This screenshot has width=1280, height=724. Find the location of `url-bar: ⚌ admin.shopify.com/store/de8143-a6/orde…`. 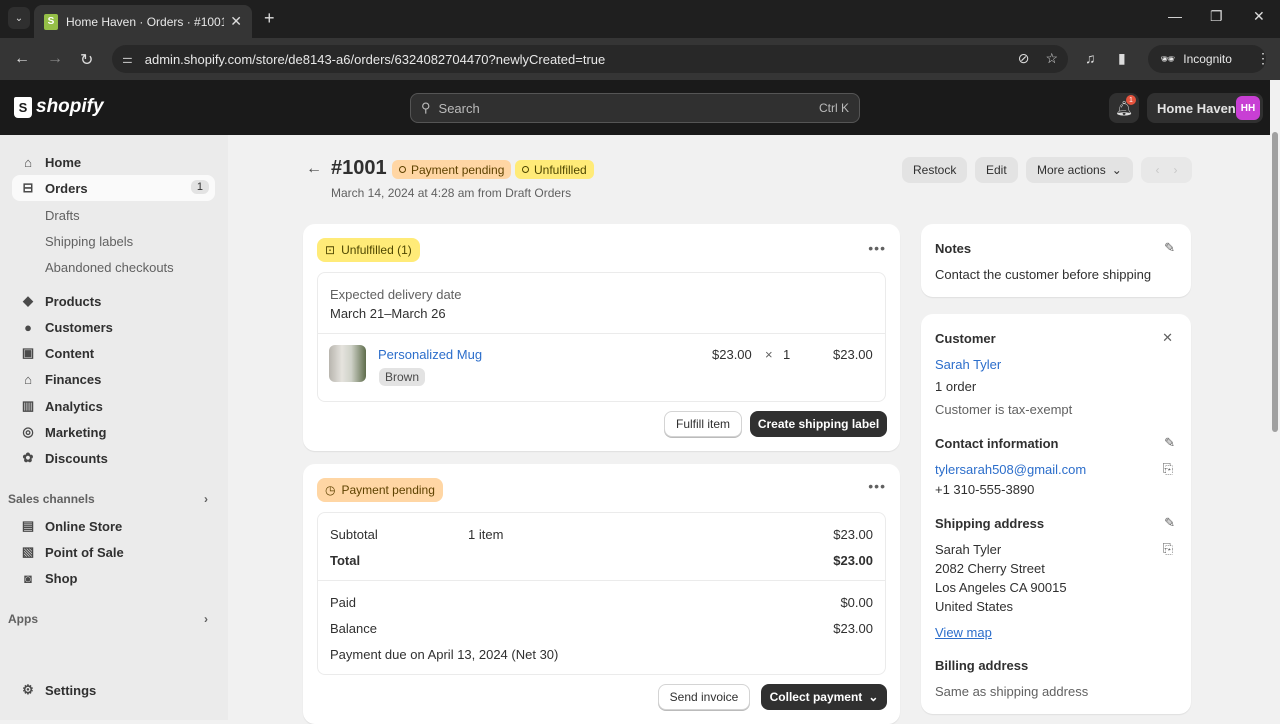

url-bar: ⚌ admin.shopify.com/store/de8143-a6/orde… is located at coordinates (590, 59).